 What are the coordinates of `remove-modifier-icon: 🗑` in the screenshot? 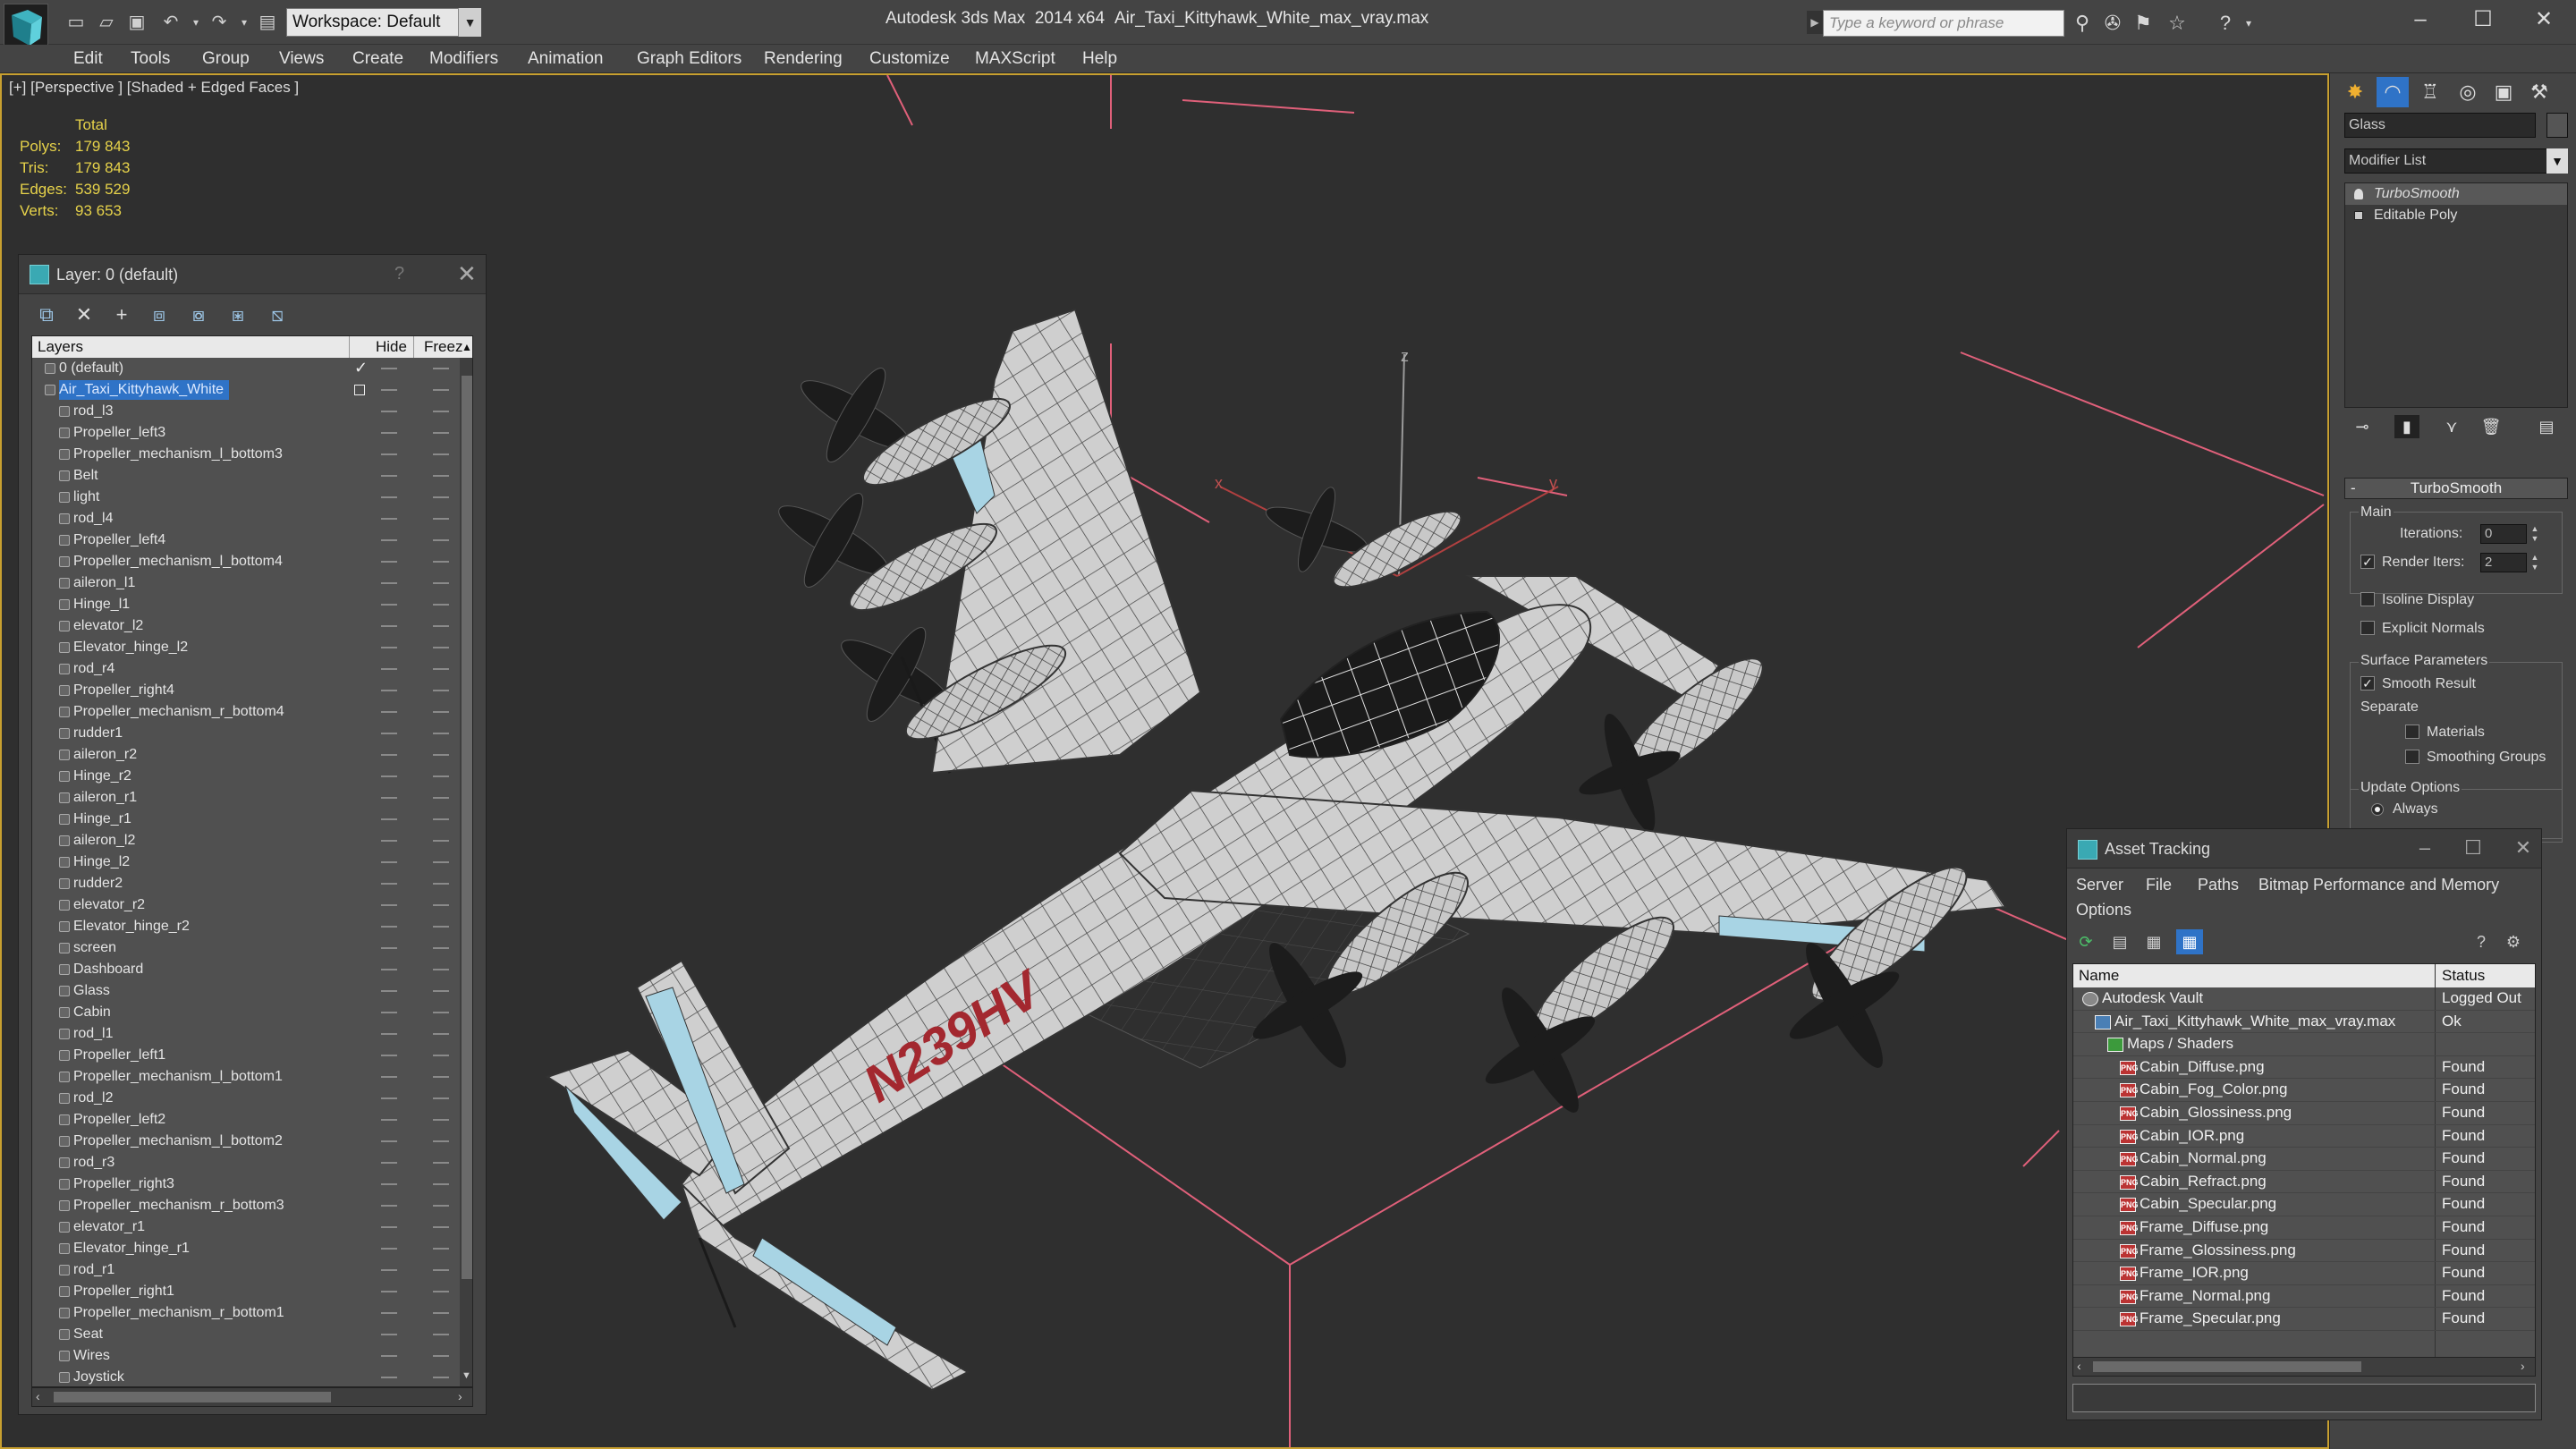 It's located at (2491, 426).